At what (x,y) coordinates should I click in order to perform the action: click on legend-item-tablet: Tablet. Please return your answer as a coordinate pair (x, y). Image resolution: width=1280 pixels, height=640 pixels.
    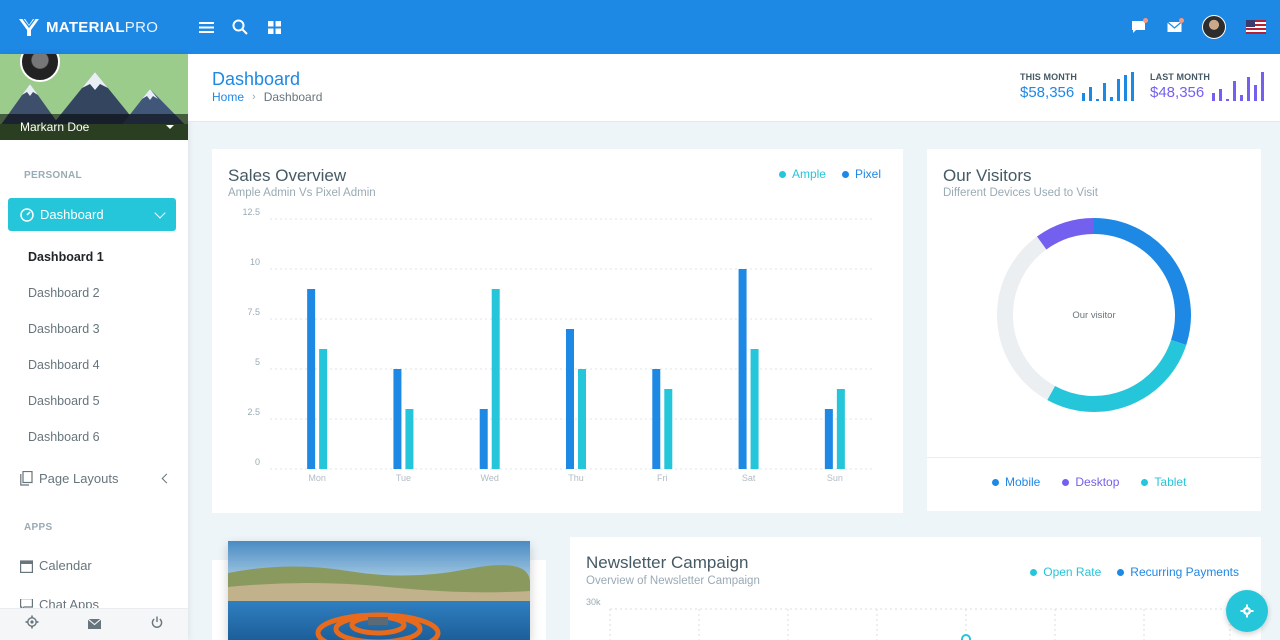
    Looking at the image, I should click on (1163, 482).